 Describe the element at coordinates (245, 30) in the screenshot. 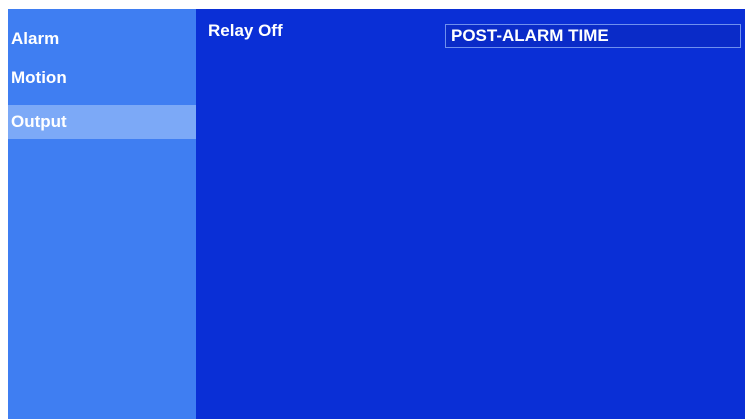

I see `relay-off-label: Relay Off` at that location.